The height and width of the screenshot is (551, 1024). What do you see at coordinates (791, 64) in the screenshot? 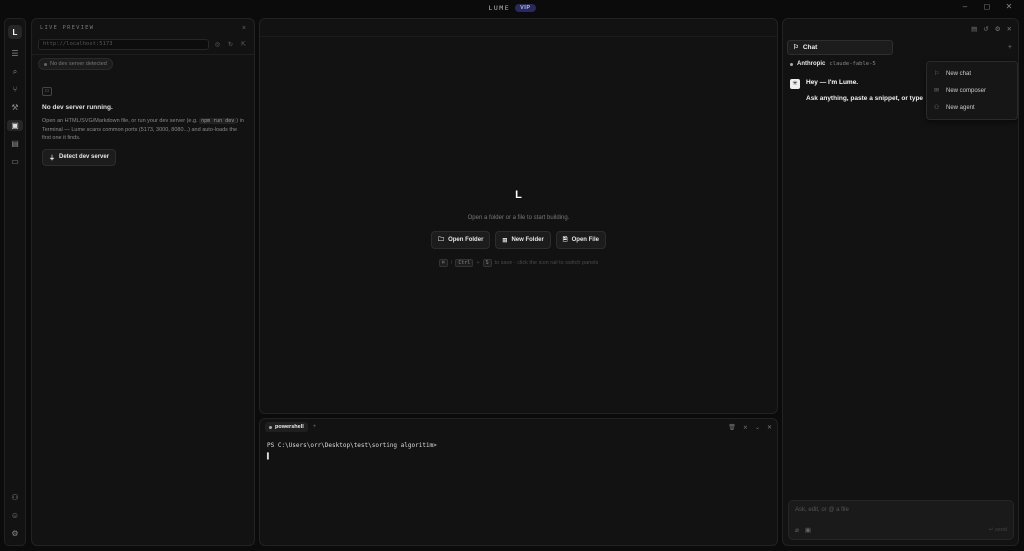
I see `provider-dot-icon` at bounding box center [791, 64].